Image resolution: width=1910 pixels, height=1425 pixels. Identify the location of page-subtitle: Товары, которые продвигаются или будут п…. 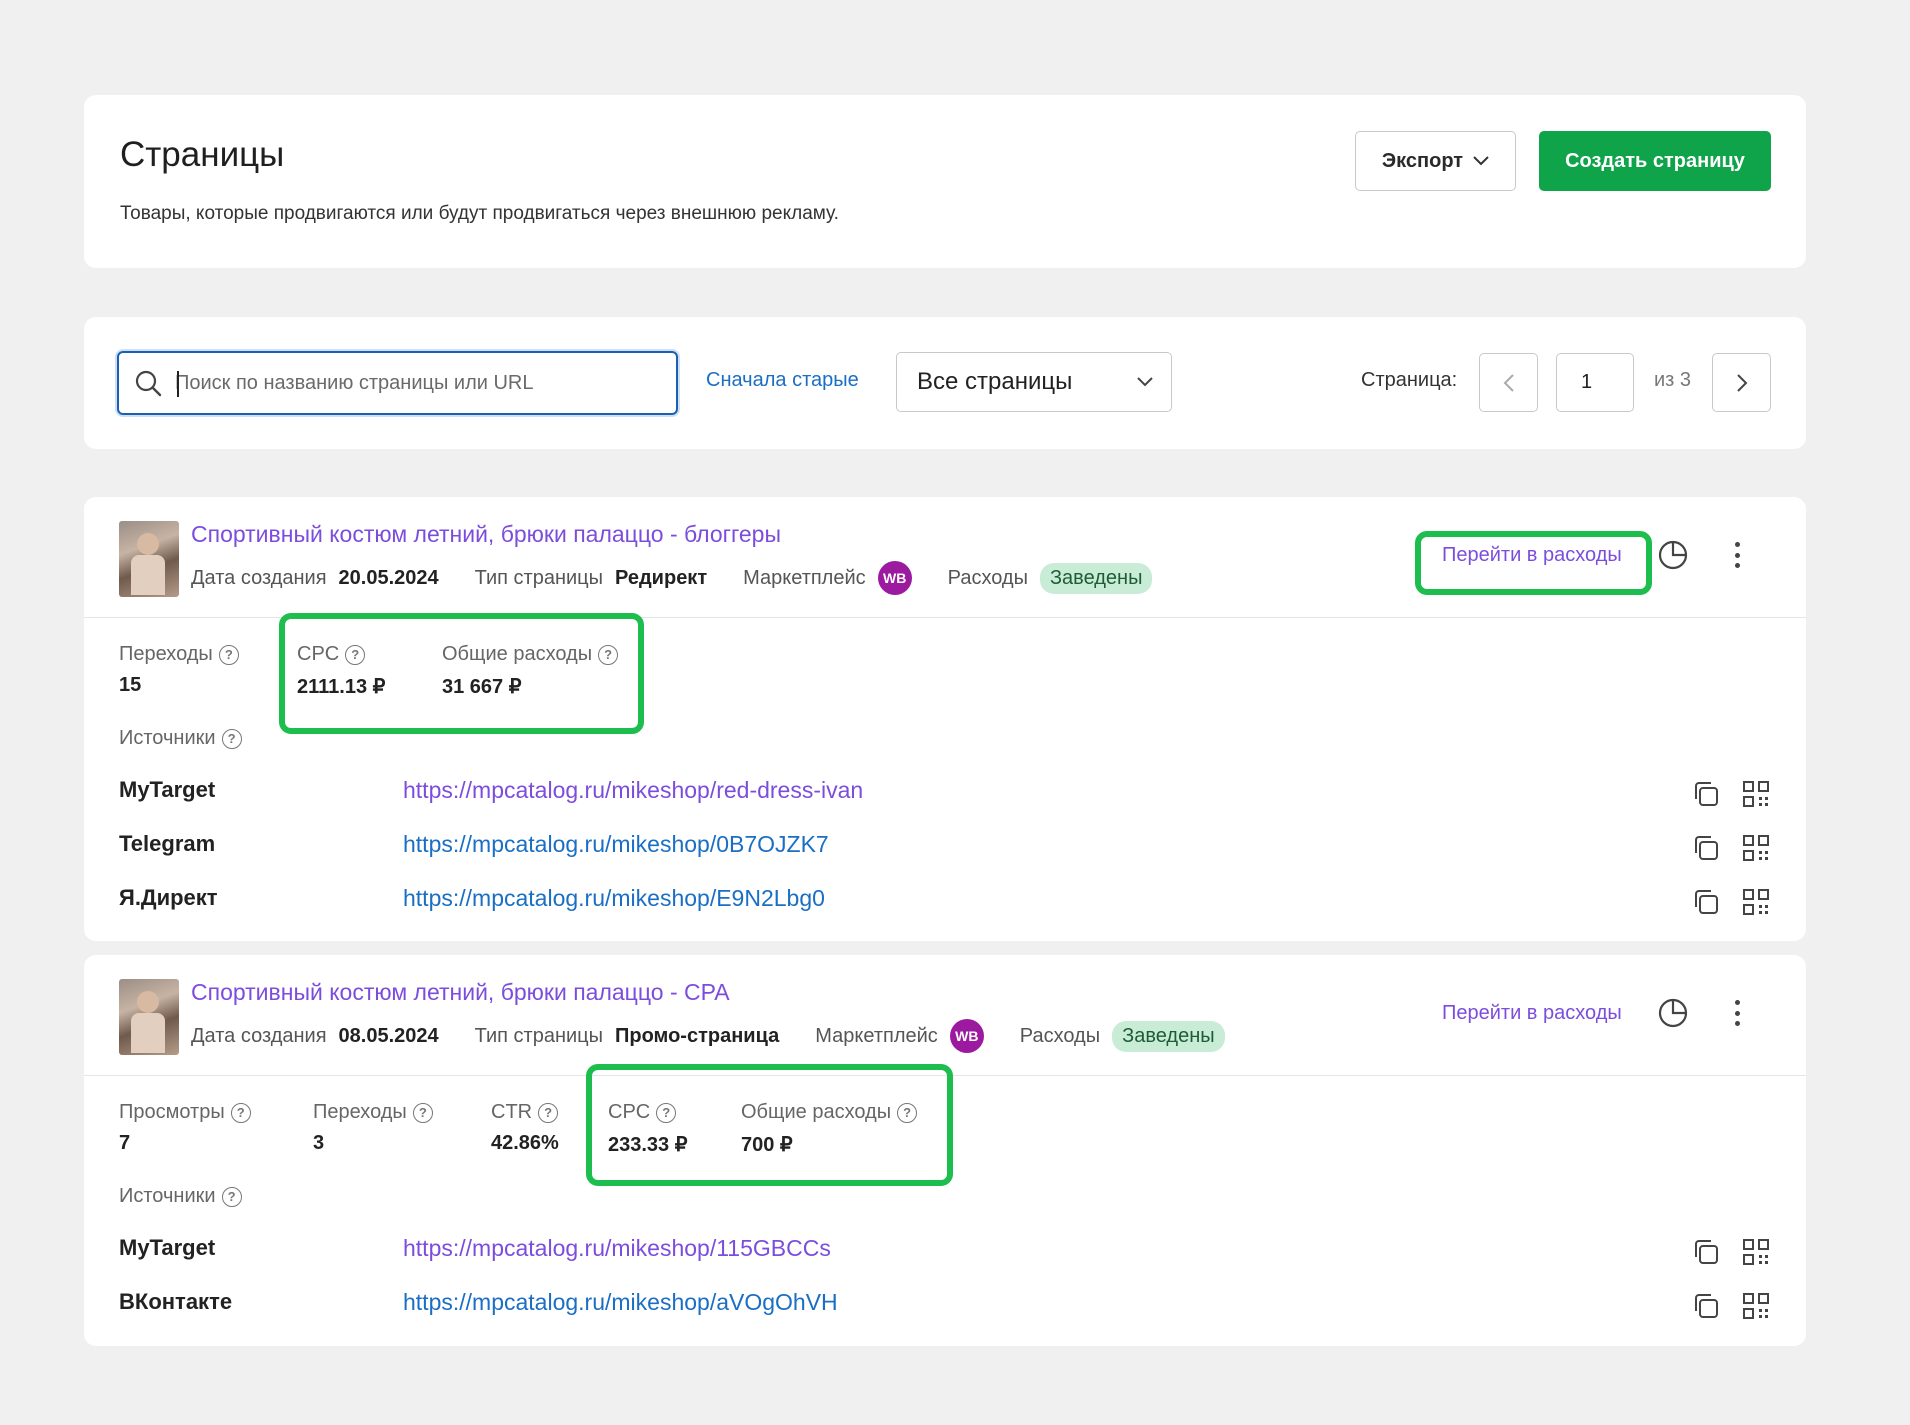
(479, 213).